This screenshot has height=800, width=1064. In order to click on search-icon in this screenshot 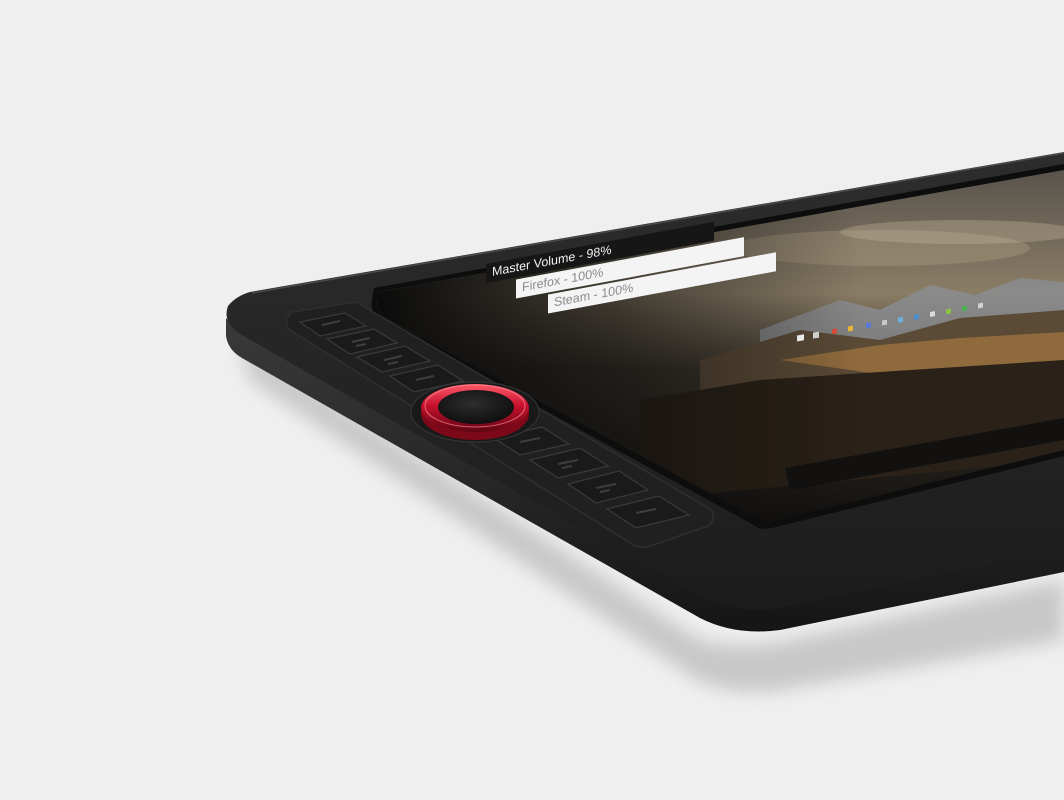, I will do `click(816, 335)`.